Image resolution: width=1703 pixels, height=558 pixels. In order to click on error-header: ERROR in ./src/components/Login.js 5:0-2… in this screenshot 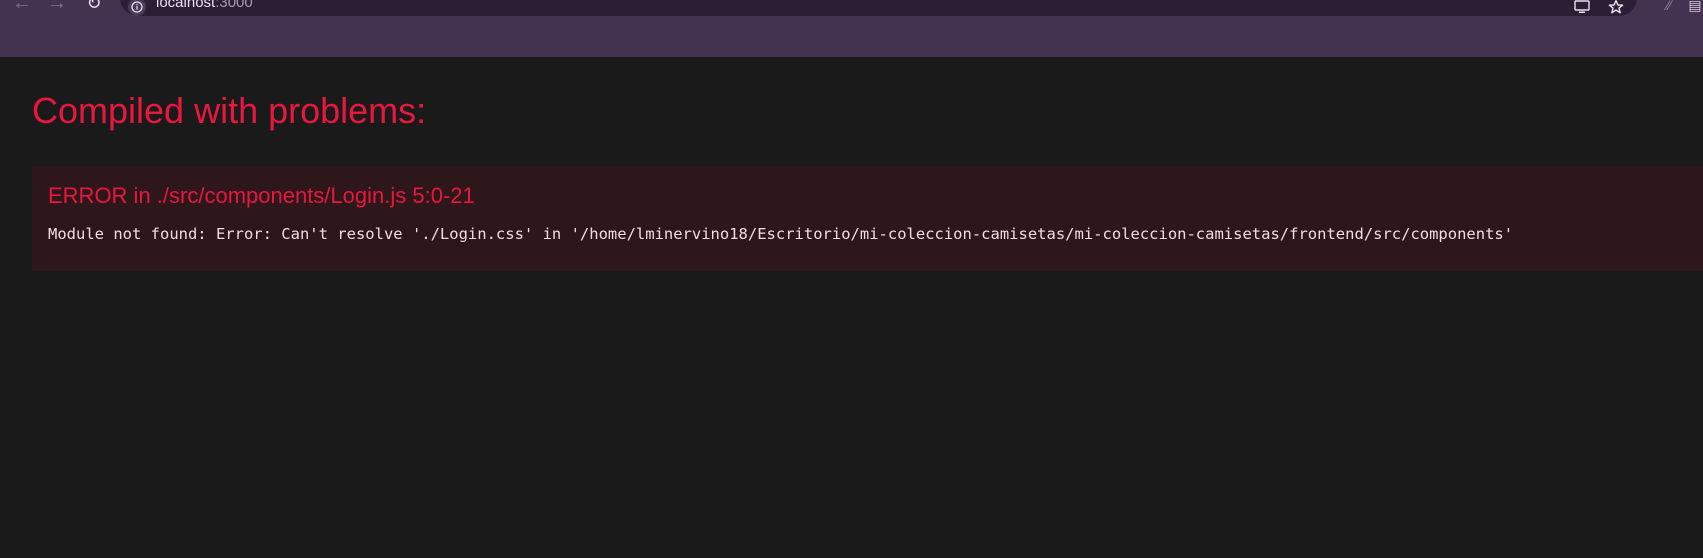, I will do `click(261, 195)`.